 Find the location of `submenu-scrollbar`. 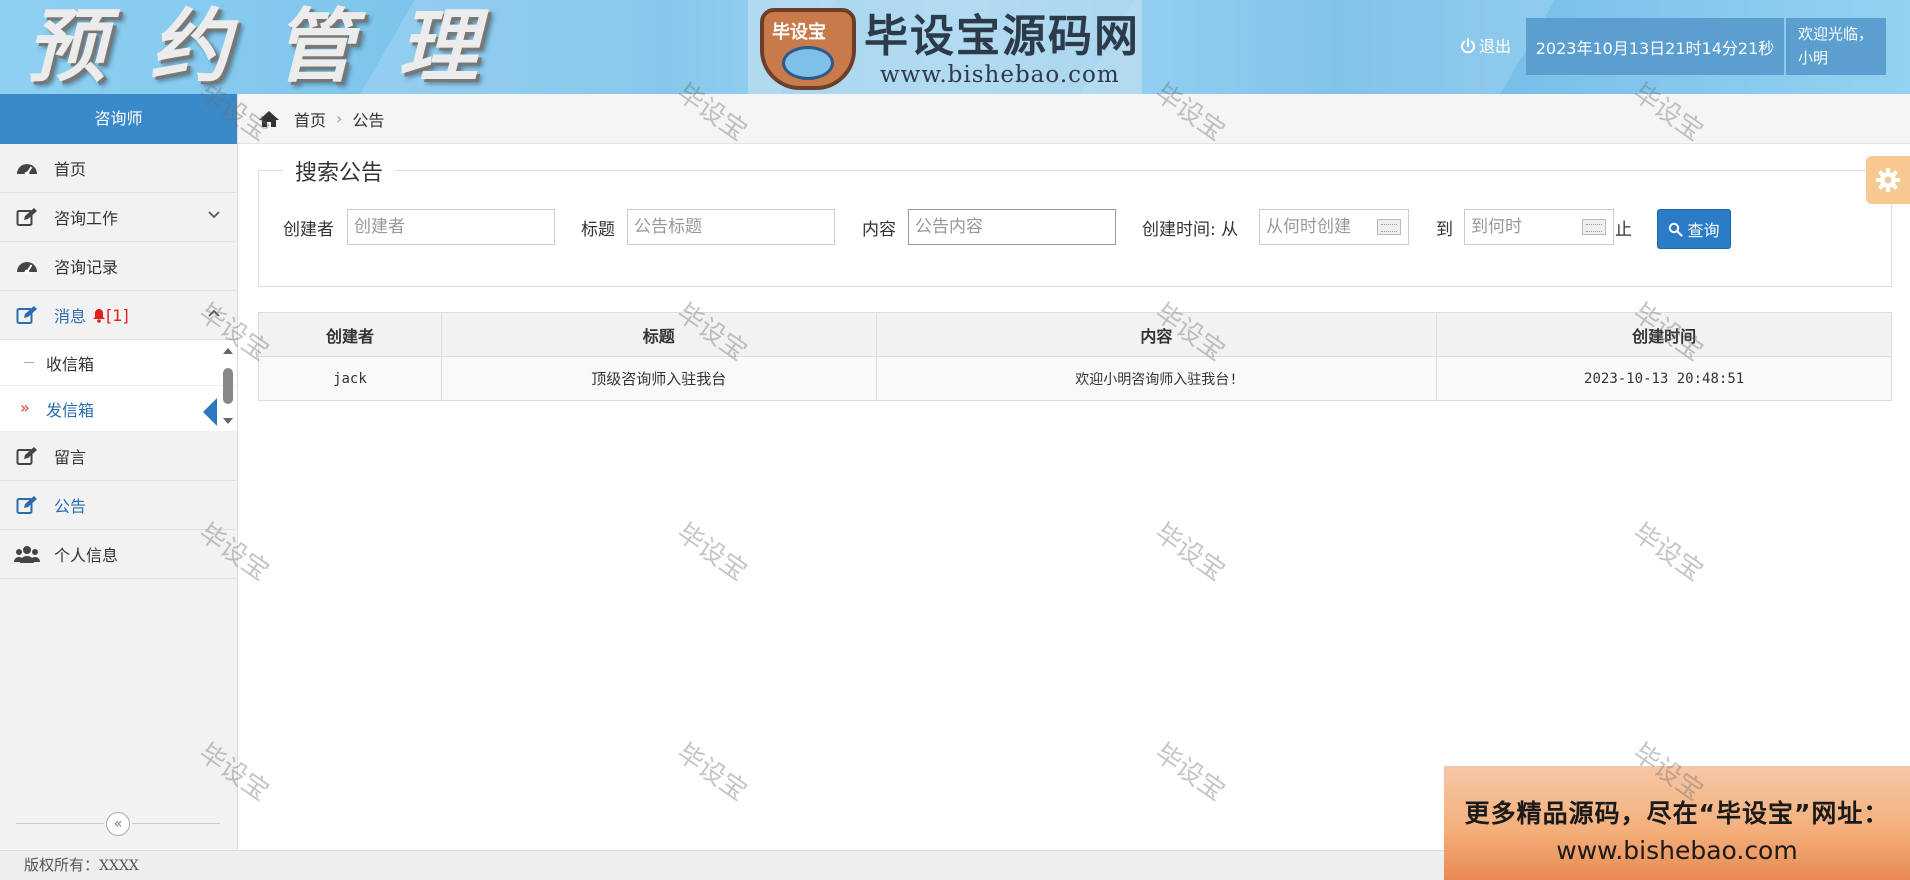

submenu-scrollbar is located at coordinates (228, 386).